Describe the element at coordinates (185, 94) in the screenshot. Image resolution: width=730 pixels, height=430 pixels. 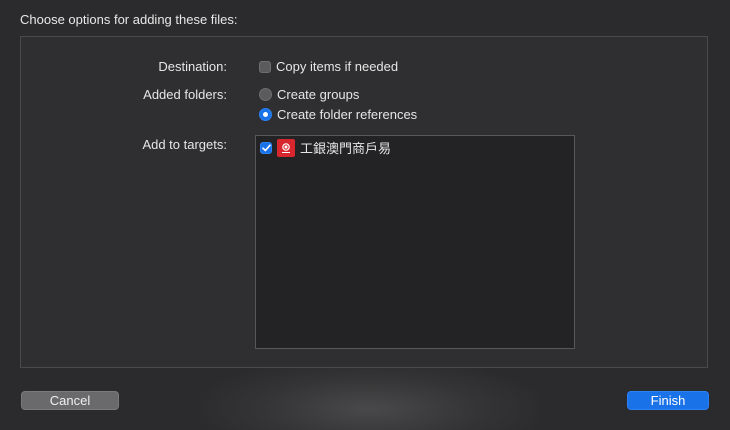
I see `added-folders-label: Added folders:` at that location.